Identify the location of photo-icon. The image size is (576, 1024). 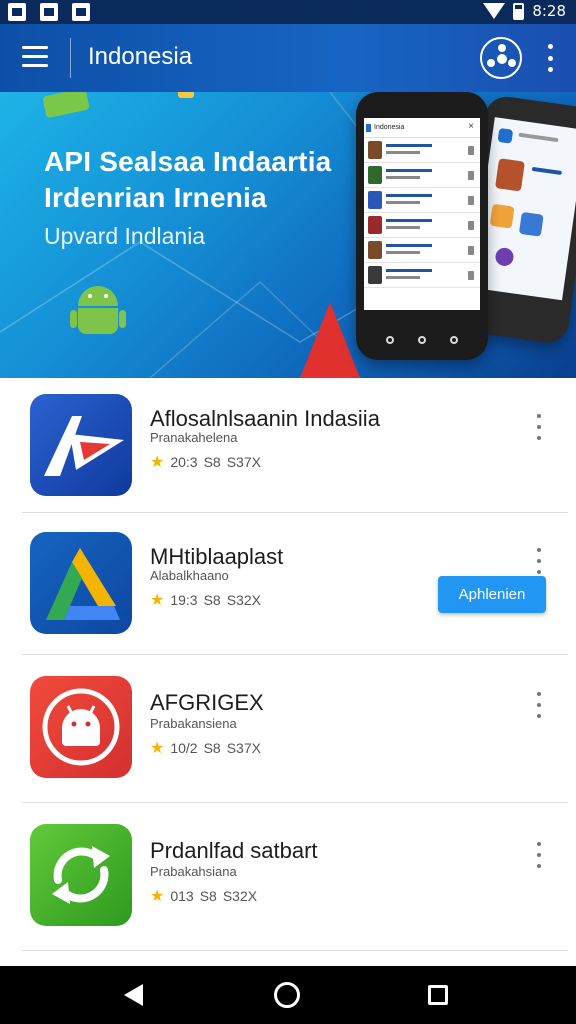
(49, 12).